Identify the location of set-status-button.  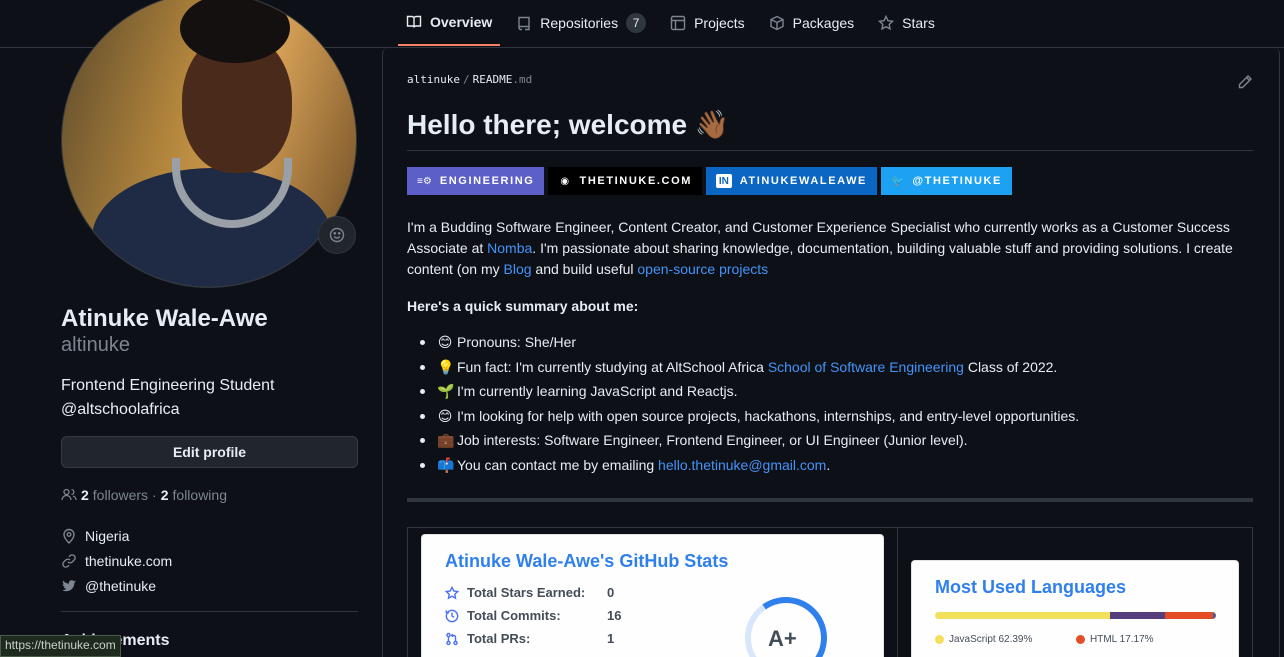
(337, 235).